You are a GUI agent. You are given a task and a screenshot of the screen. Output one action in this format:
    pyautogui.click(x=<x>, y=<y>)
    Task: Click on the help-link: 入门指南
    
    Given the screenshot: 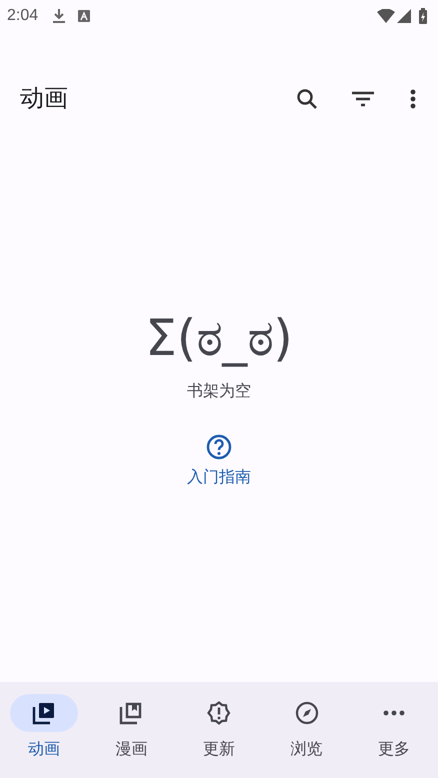 What is the action you would take?
    pyautogui.click(x=219, y=462)
    